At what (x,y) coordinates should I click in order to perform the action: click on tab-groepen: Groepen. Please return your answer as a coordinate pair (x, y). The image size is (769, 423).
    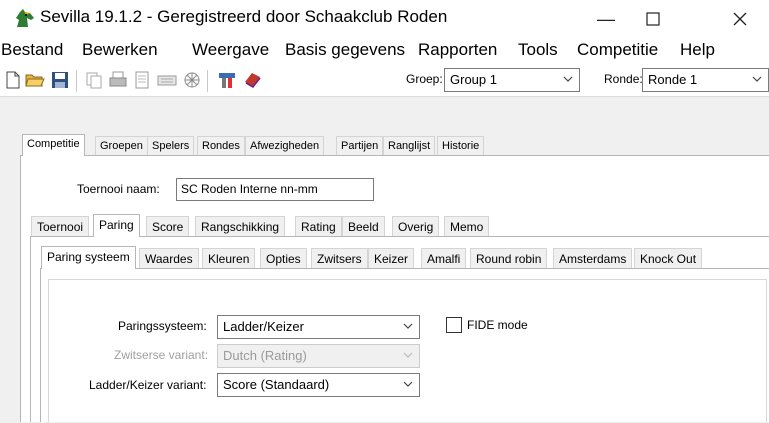
    Looking at the image, I should click on (121, 146).